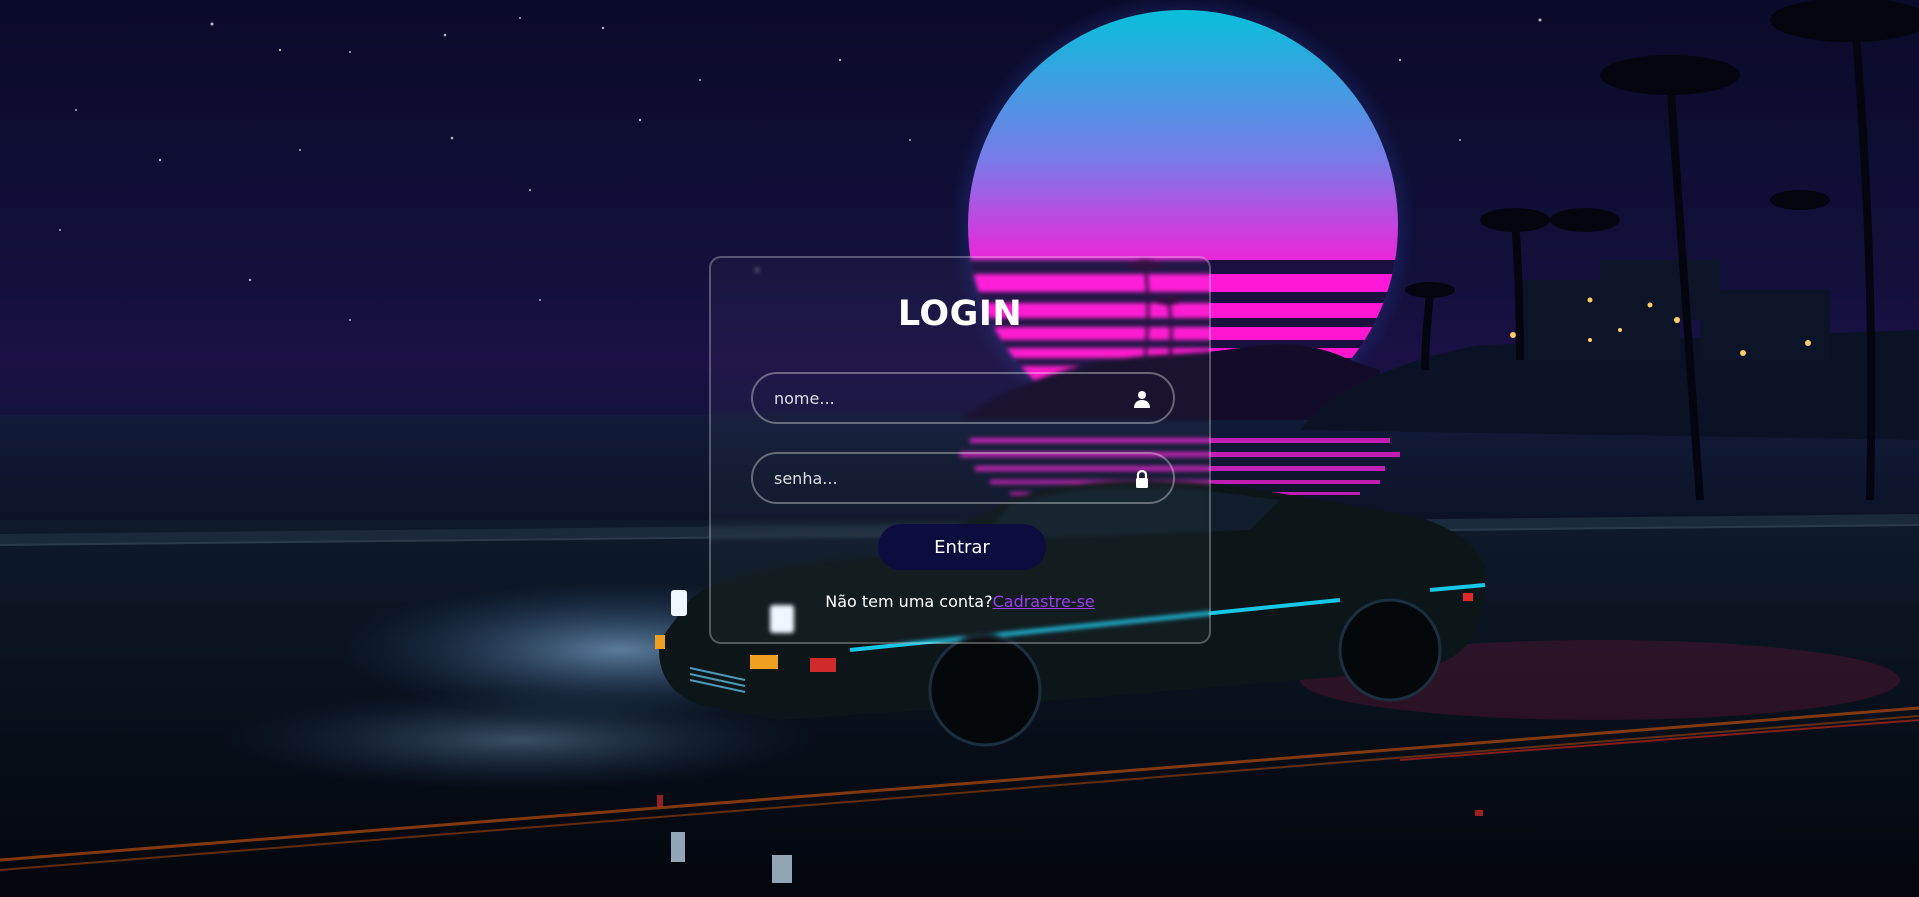  I want to click on register-prompt-line: Não tem uma conta?Cadrastre-se, so click(960, 601).